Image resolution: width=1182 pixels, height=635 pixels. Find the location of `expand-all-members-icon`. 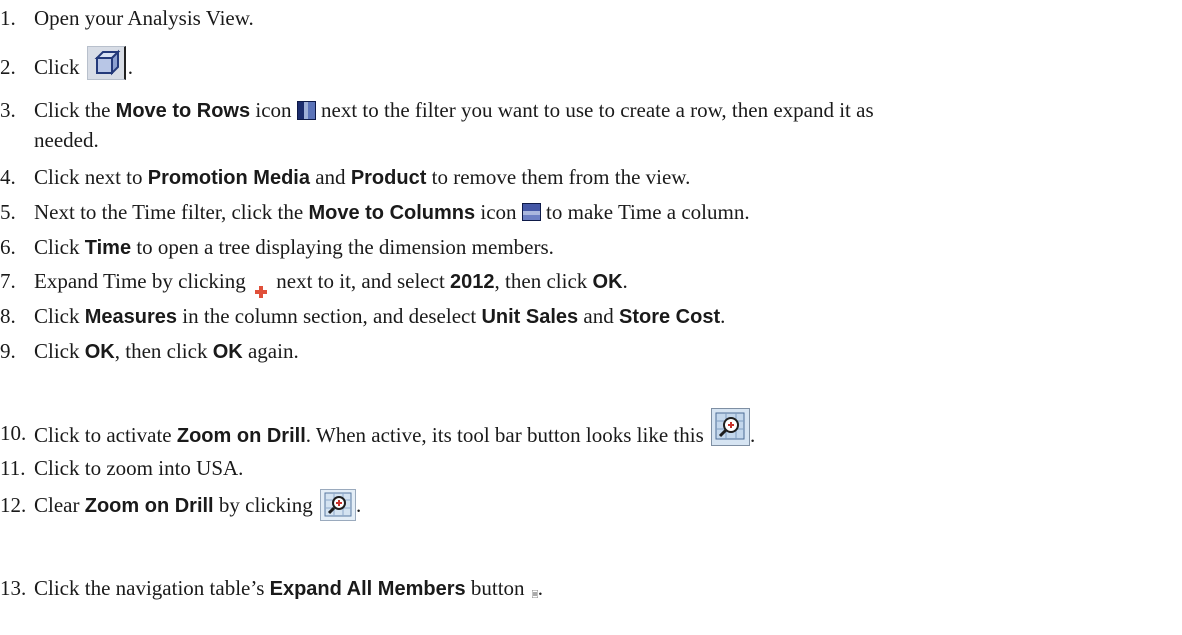

expand-all-members-icon is located at coordinates (535, 587).